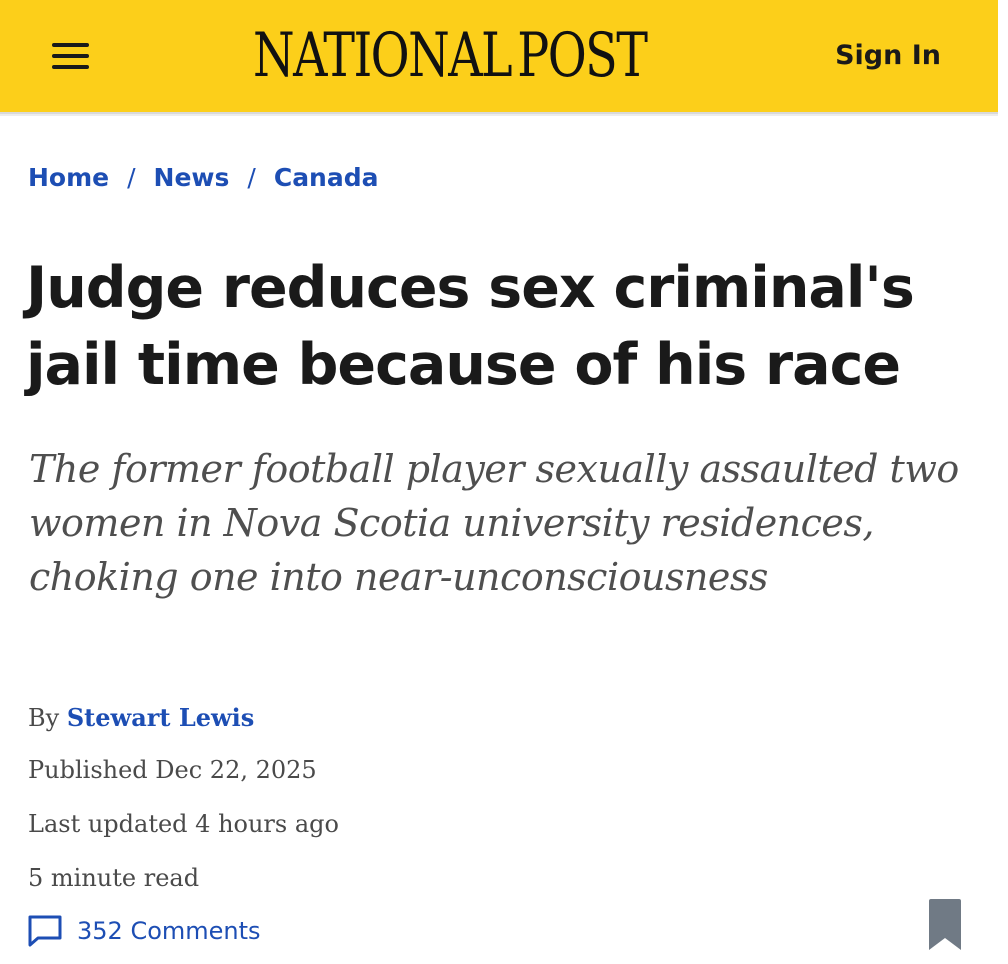 This screenshot has height=964, width=1008. I want to click on breadcrumb-canada: Canada, so click(326, 177).